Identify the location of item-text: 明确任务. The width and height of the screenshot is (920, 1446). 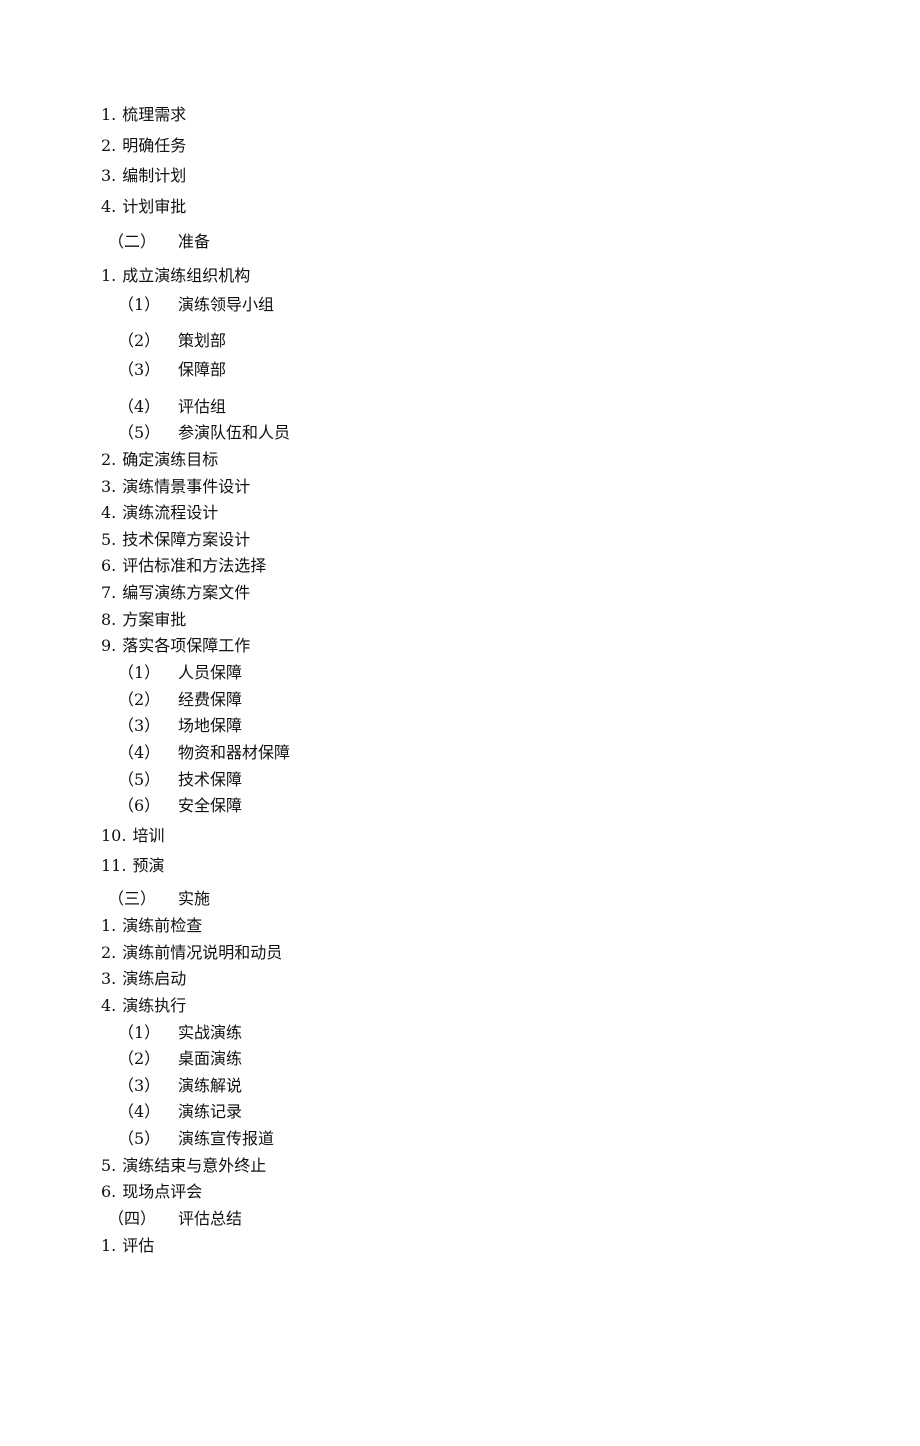
(154, 145).